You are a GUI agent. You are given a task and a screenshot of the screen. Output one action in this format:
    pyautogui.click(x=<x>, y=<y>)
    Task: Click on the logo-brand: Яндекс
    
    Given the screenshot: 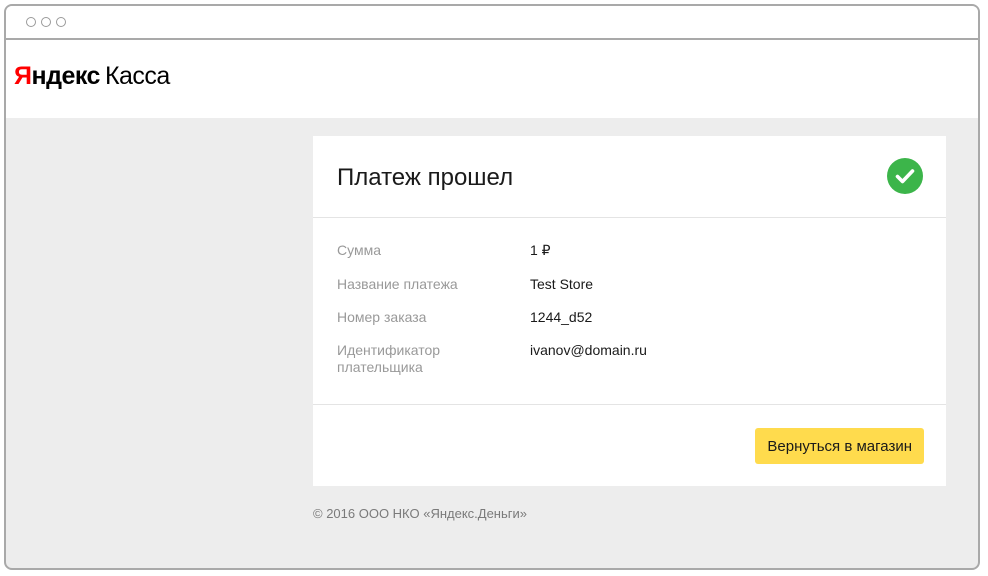 What is the action you would take?
    pyautogui.click(x=57, y=76)
    